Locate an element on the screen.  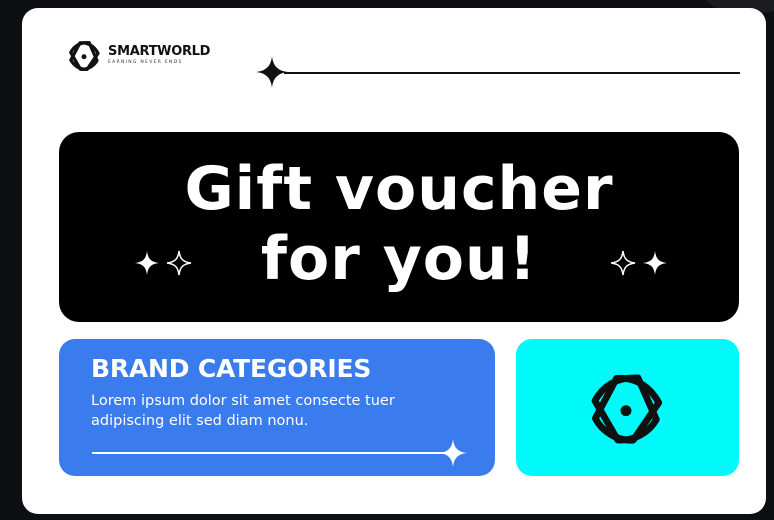
logo-card is located at coordinates (627, 407).